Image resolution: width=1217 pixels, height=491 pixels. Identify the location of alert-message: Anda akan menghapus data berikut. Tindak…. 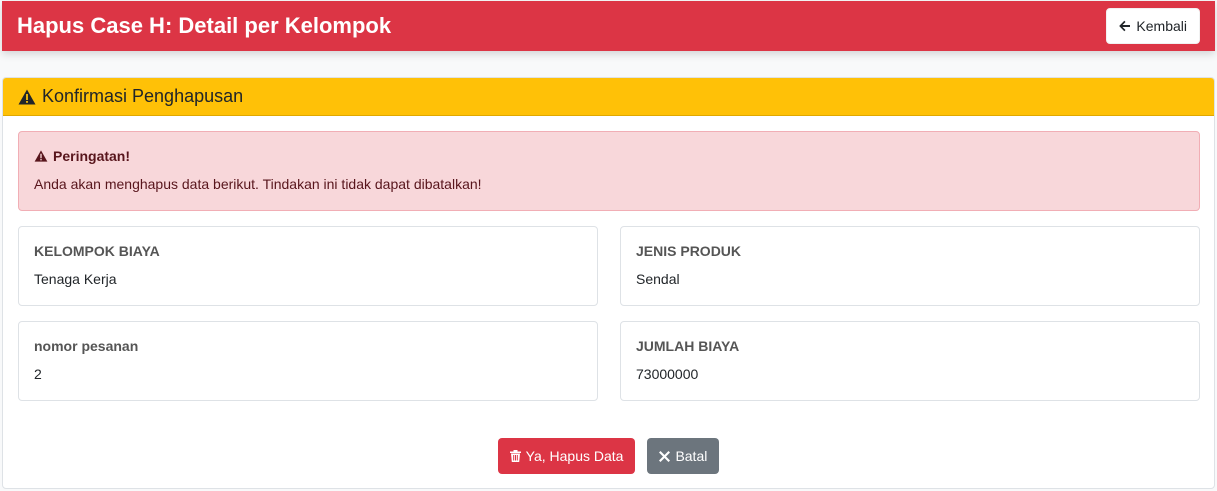
(258, 184).